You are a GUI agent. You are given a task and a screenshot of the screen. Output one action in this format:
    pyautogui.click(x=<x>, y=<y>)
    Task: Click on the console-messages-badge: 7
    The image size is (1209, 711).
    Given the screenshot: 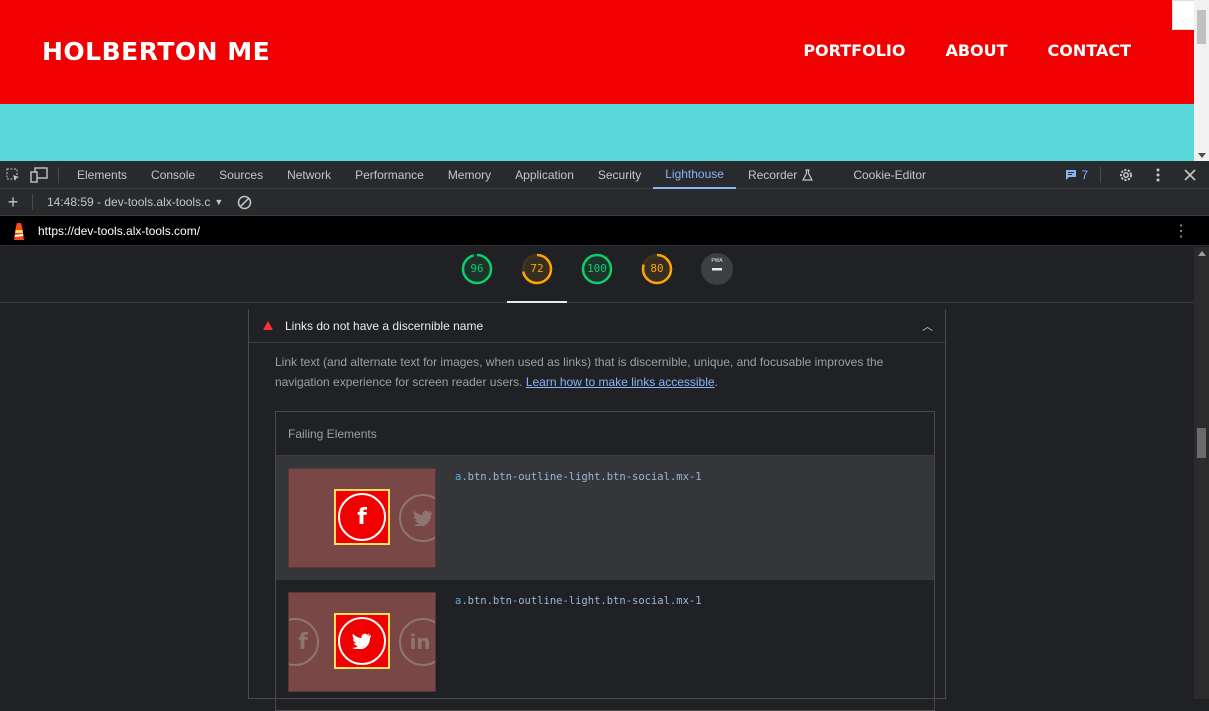 What is the action you would take?
    pyautogui.click(x=1076, y=175)
    